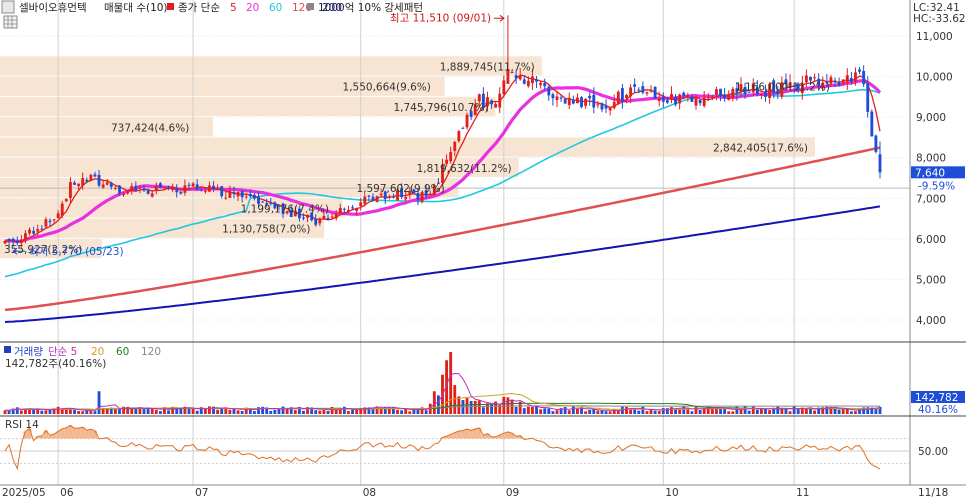  What do you see at coordinates (10, 22) in the screenshot?
I see `grid-toggle-icon` at bounding box center [10, 22].